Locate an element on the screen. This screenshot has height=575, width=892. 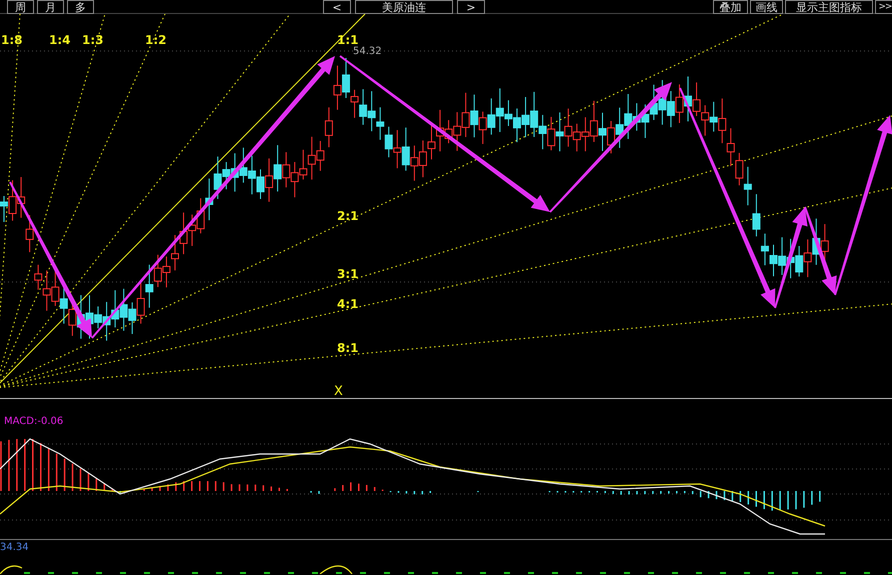
toolbar-button: >> is located at coordinates (883, 7).